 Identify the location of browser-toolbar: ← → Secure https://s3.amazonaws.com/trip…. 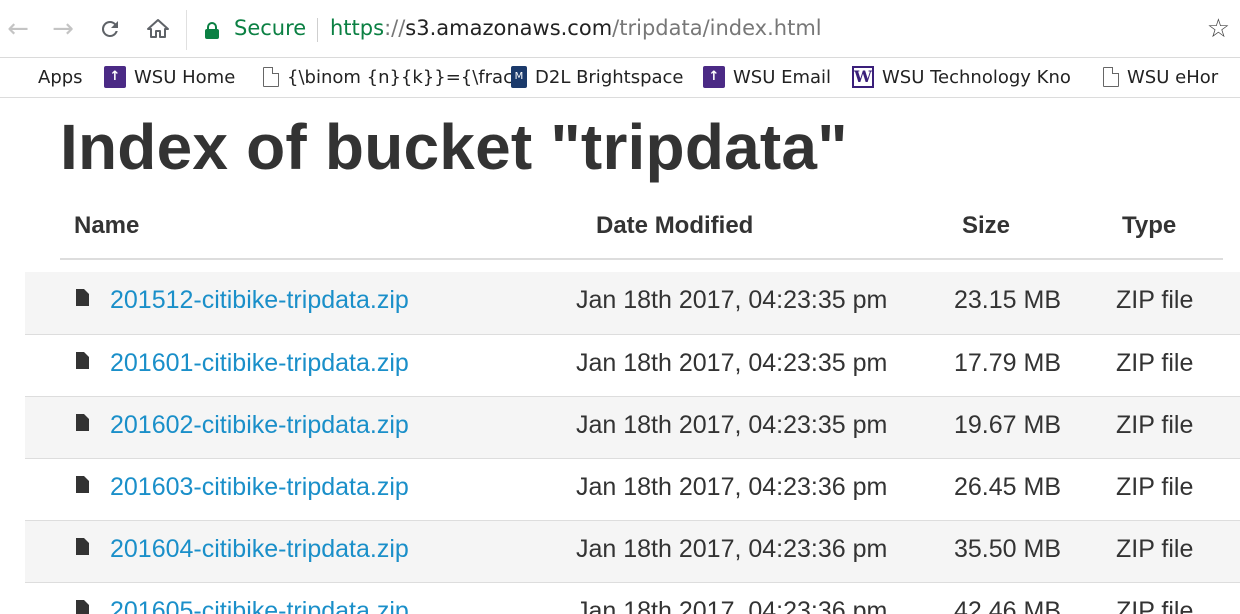
(620, 29).